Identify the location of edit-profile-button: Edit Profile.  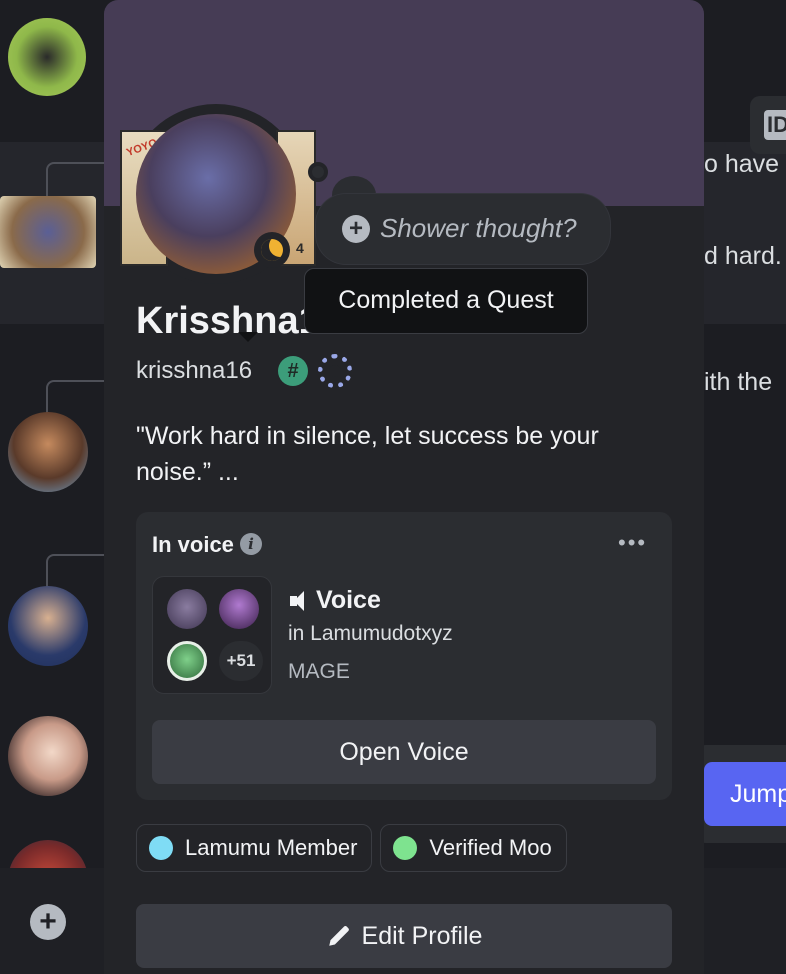
(404, 936).